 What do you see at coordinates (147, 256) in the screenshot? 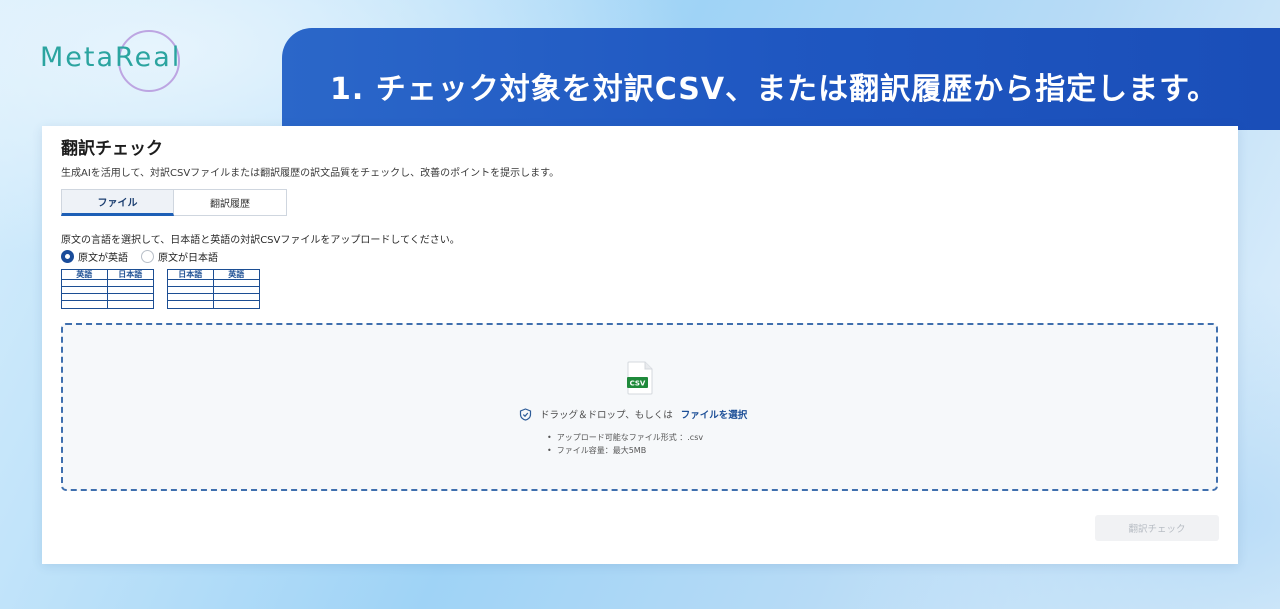
I see `radio-unchecked-icon` at bounding box center [147, 256].